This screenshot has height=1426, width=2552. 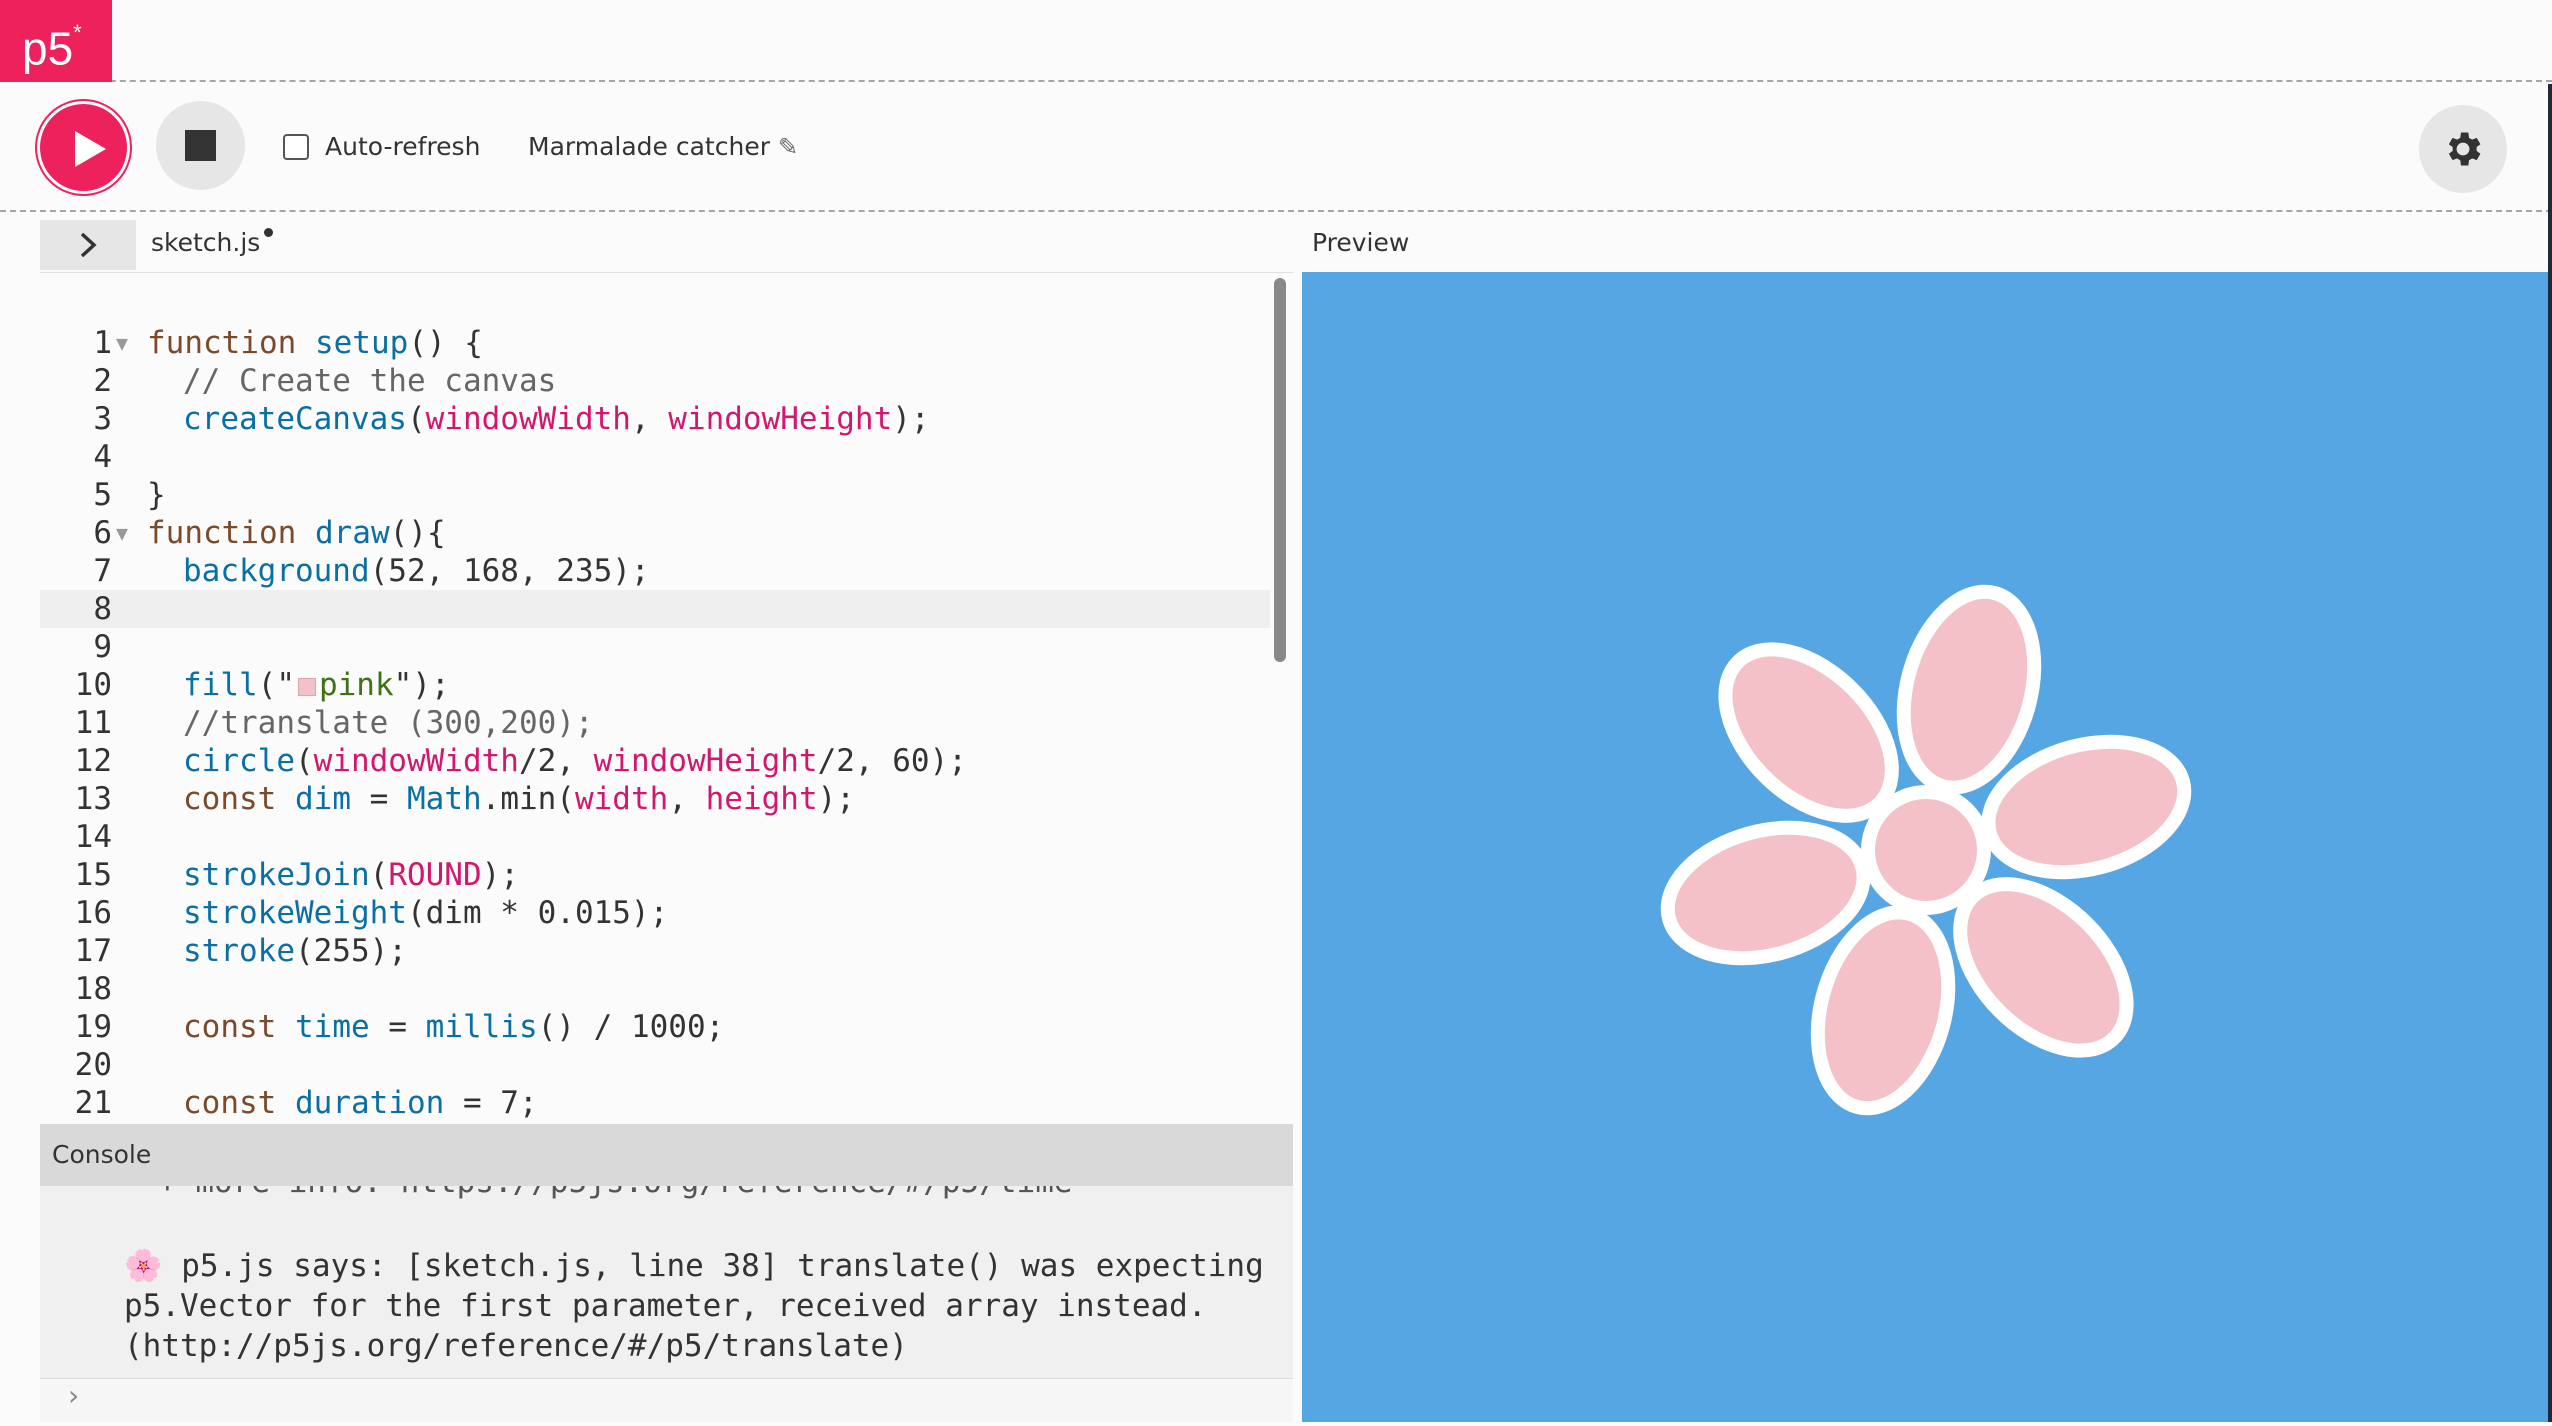 I want to click on play-icon, so click(x=90, y=149).